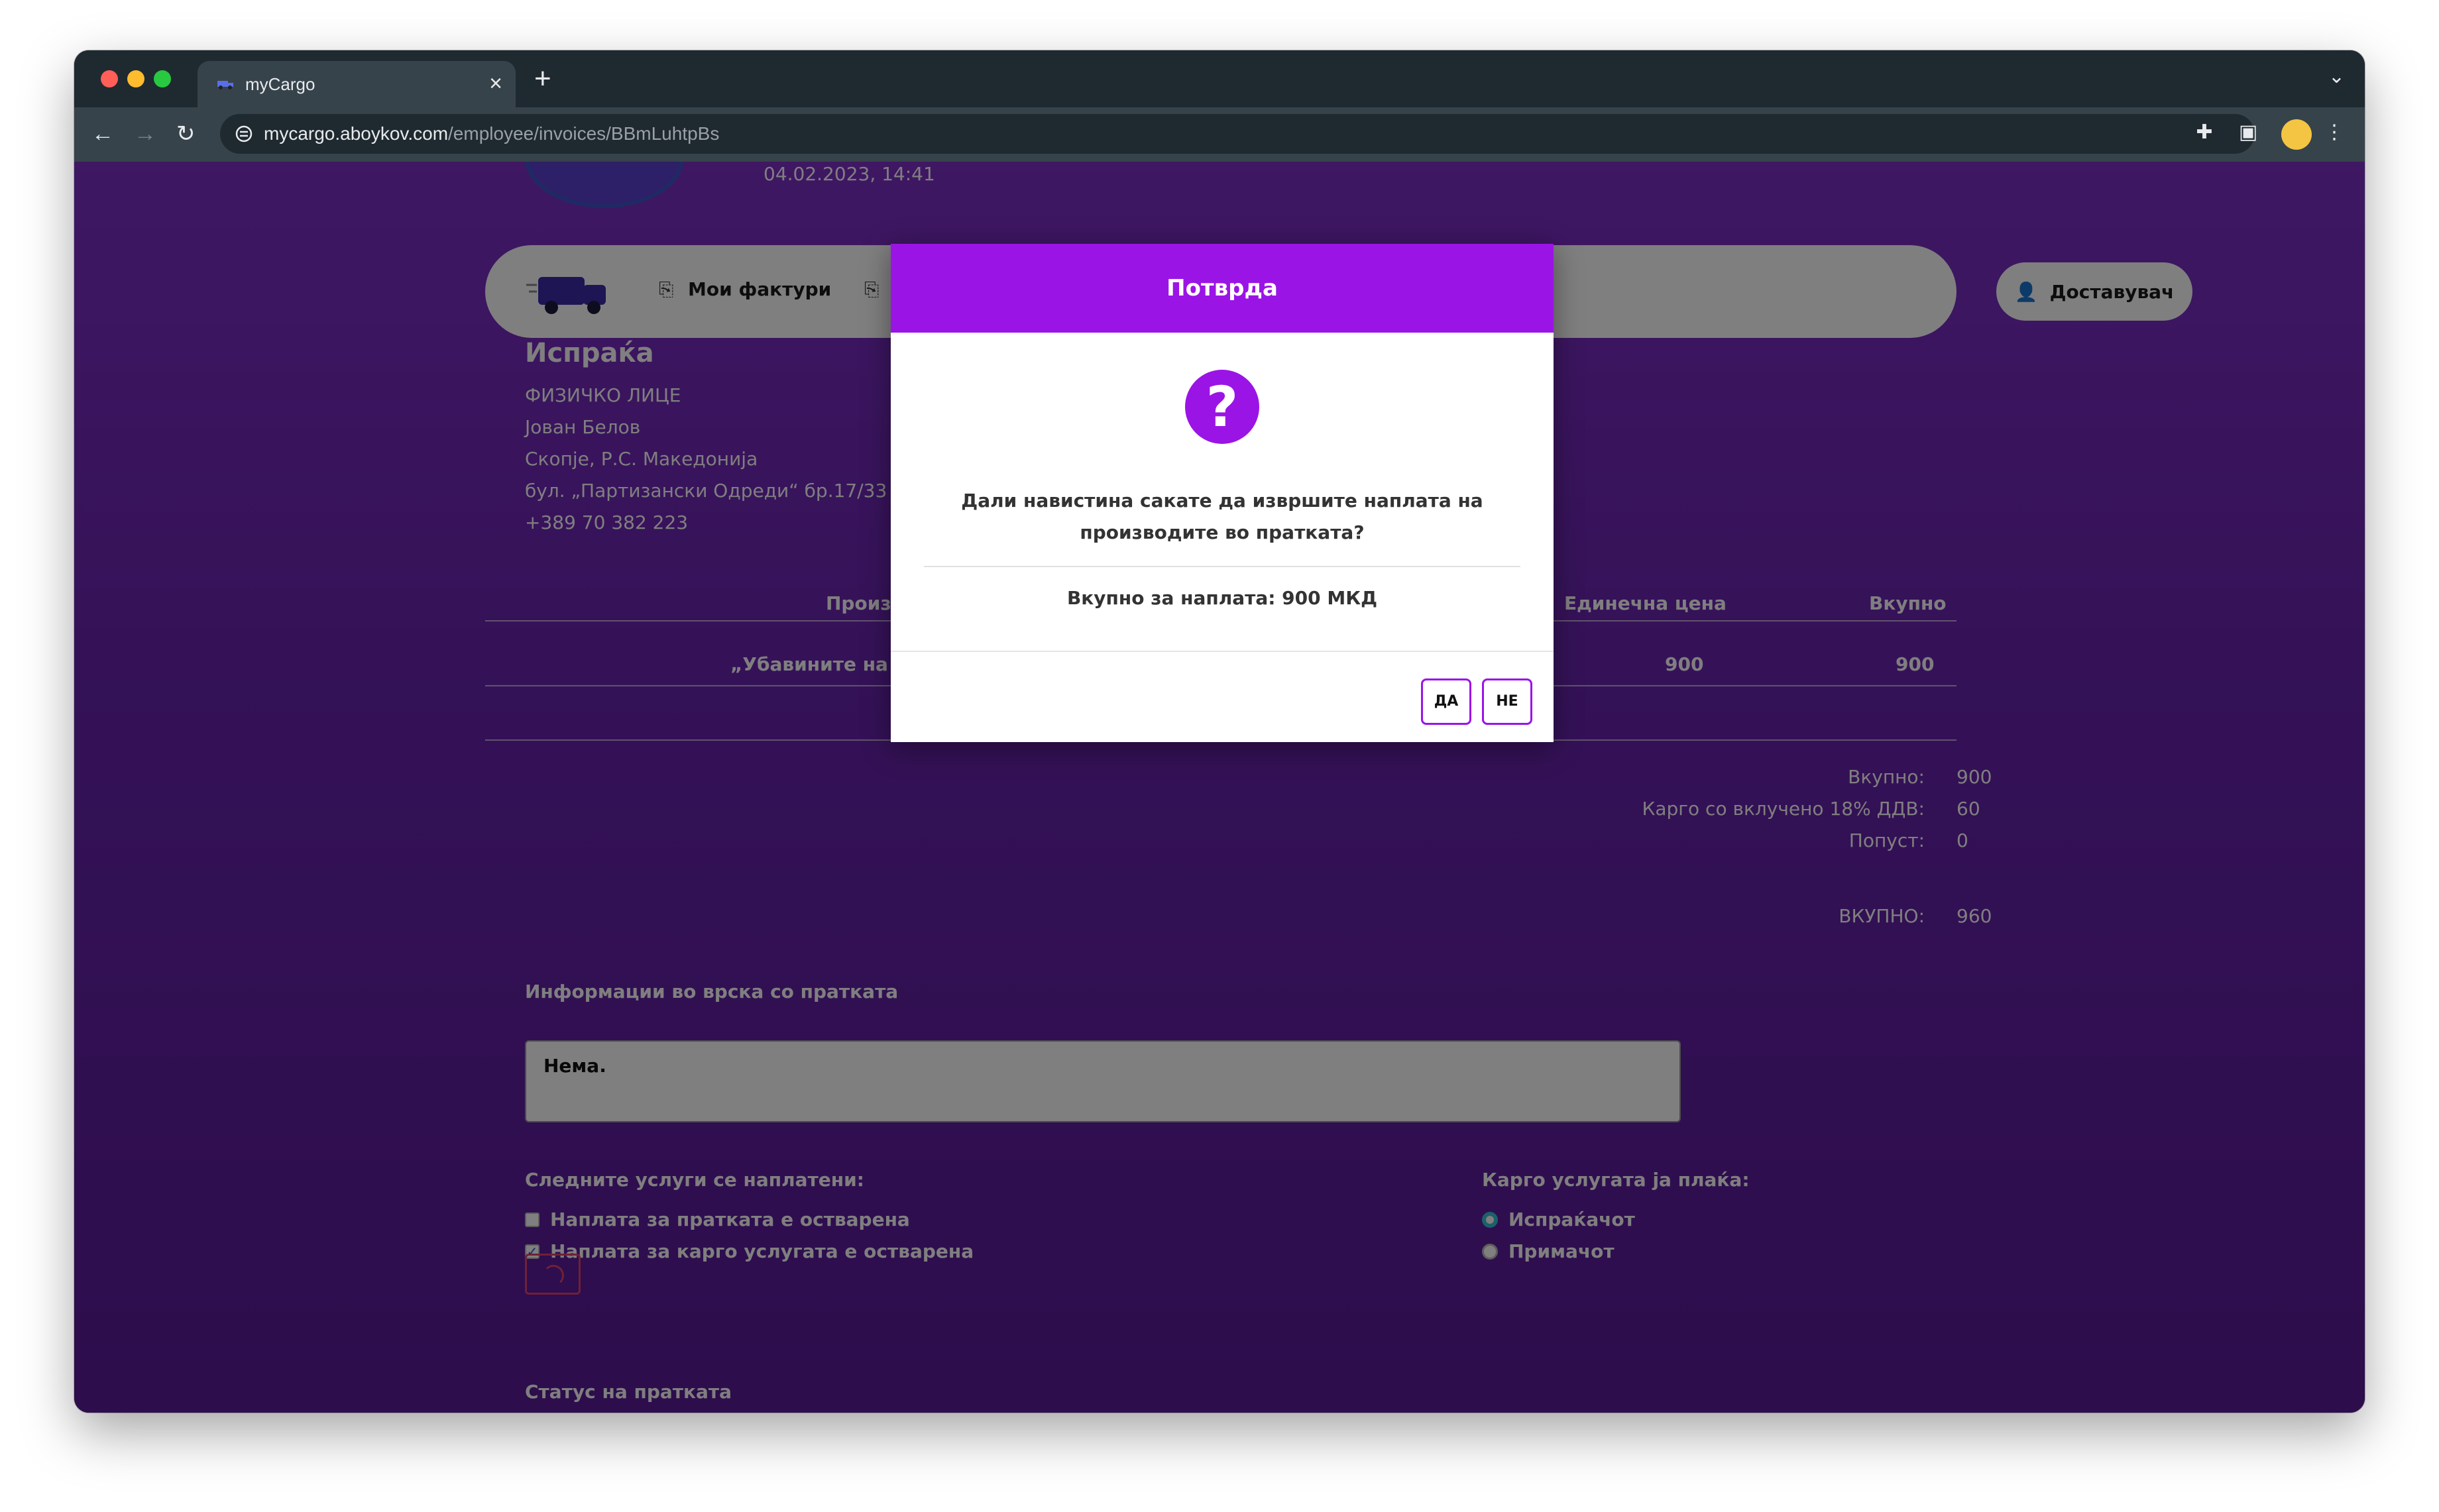  Describe the element at coordinates (1222, 407) in the screenshot. I see `question-icon: ?` at that location.